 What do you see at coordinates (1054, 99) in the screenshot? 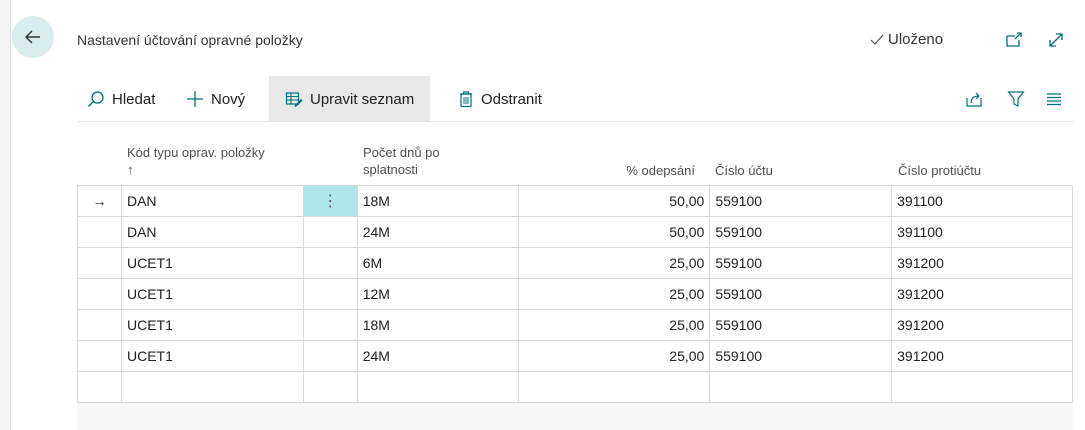
I see `list-view-icon` at bounding box center [1054, 99].